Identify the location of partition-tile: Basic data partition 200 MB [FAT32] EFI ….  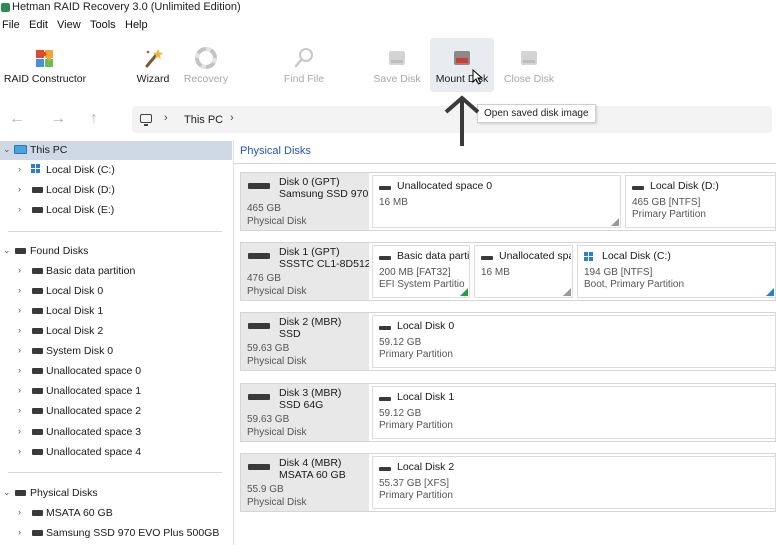
(421, 271).